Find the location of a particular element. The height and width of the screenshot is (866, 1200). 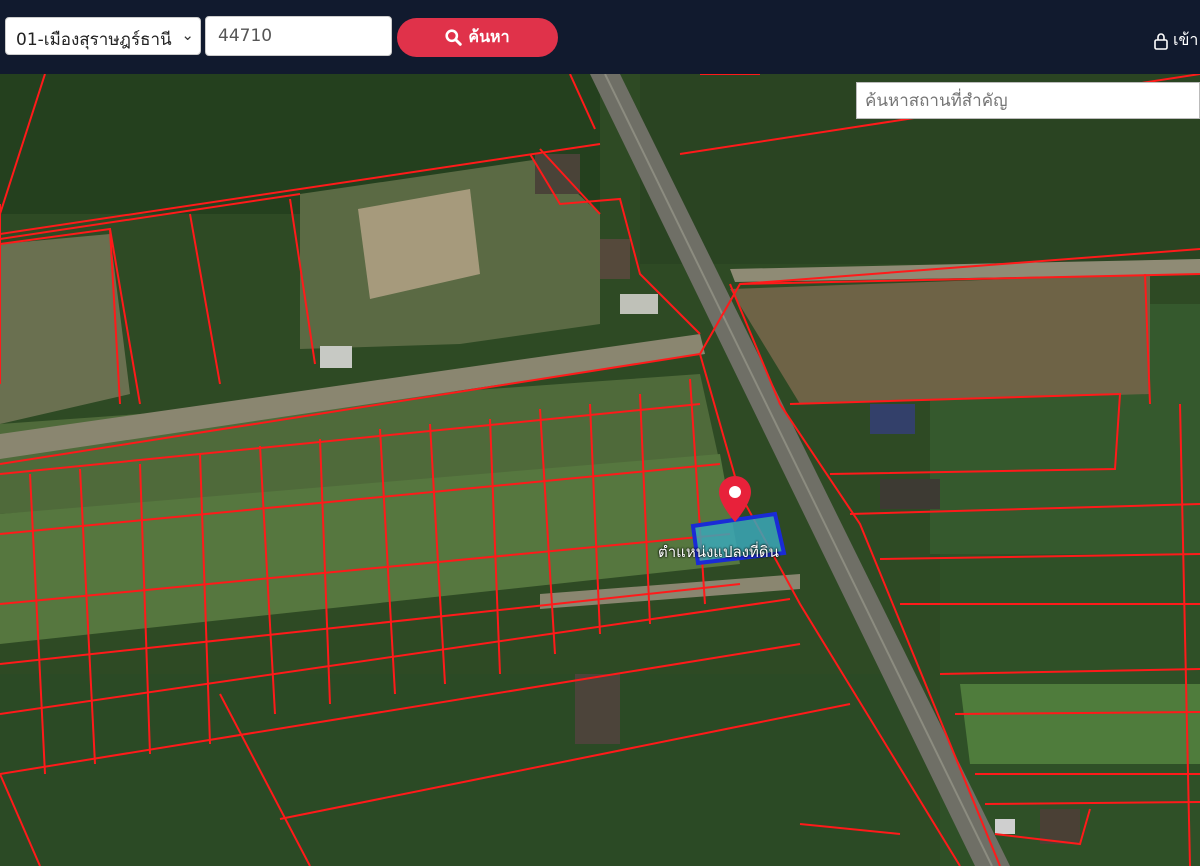

search-button-label: ค้นหา is located at coordinates (489, 36).